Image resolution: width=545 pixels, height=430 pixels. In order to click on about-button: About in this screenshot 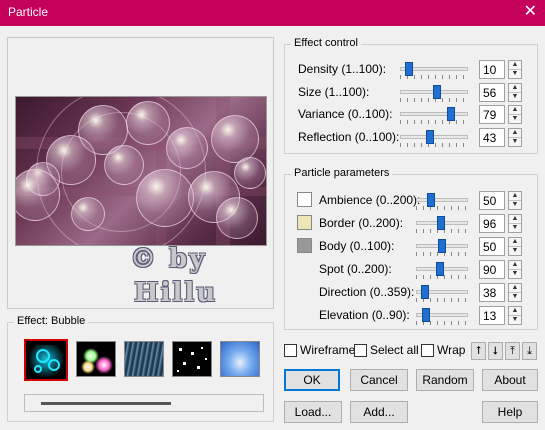, I will do `click(510, 380)`.